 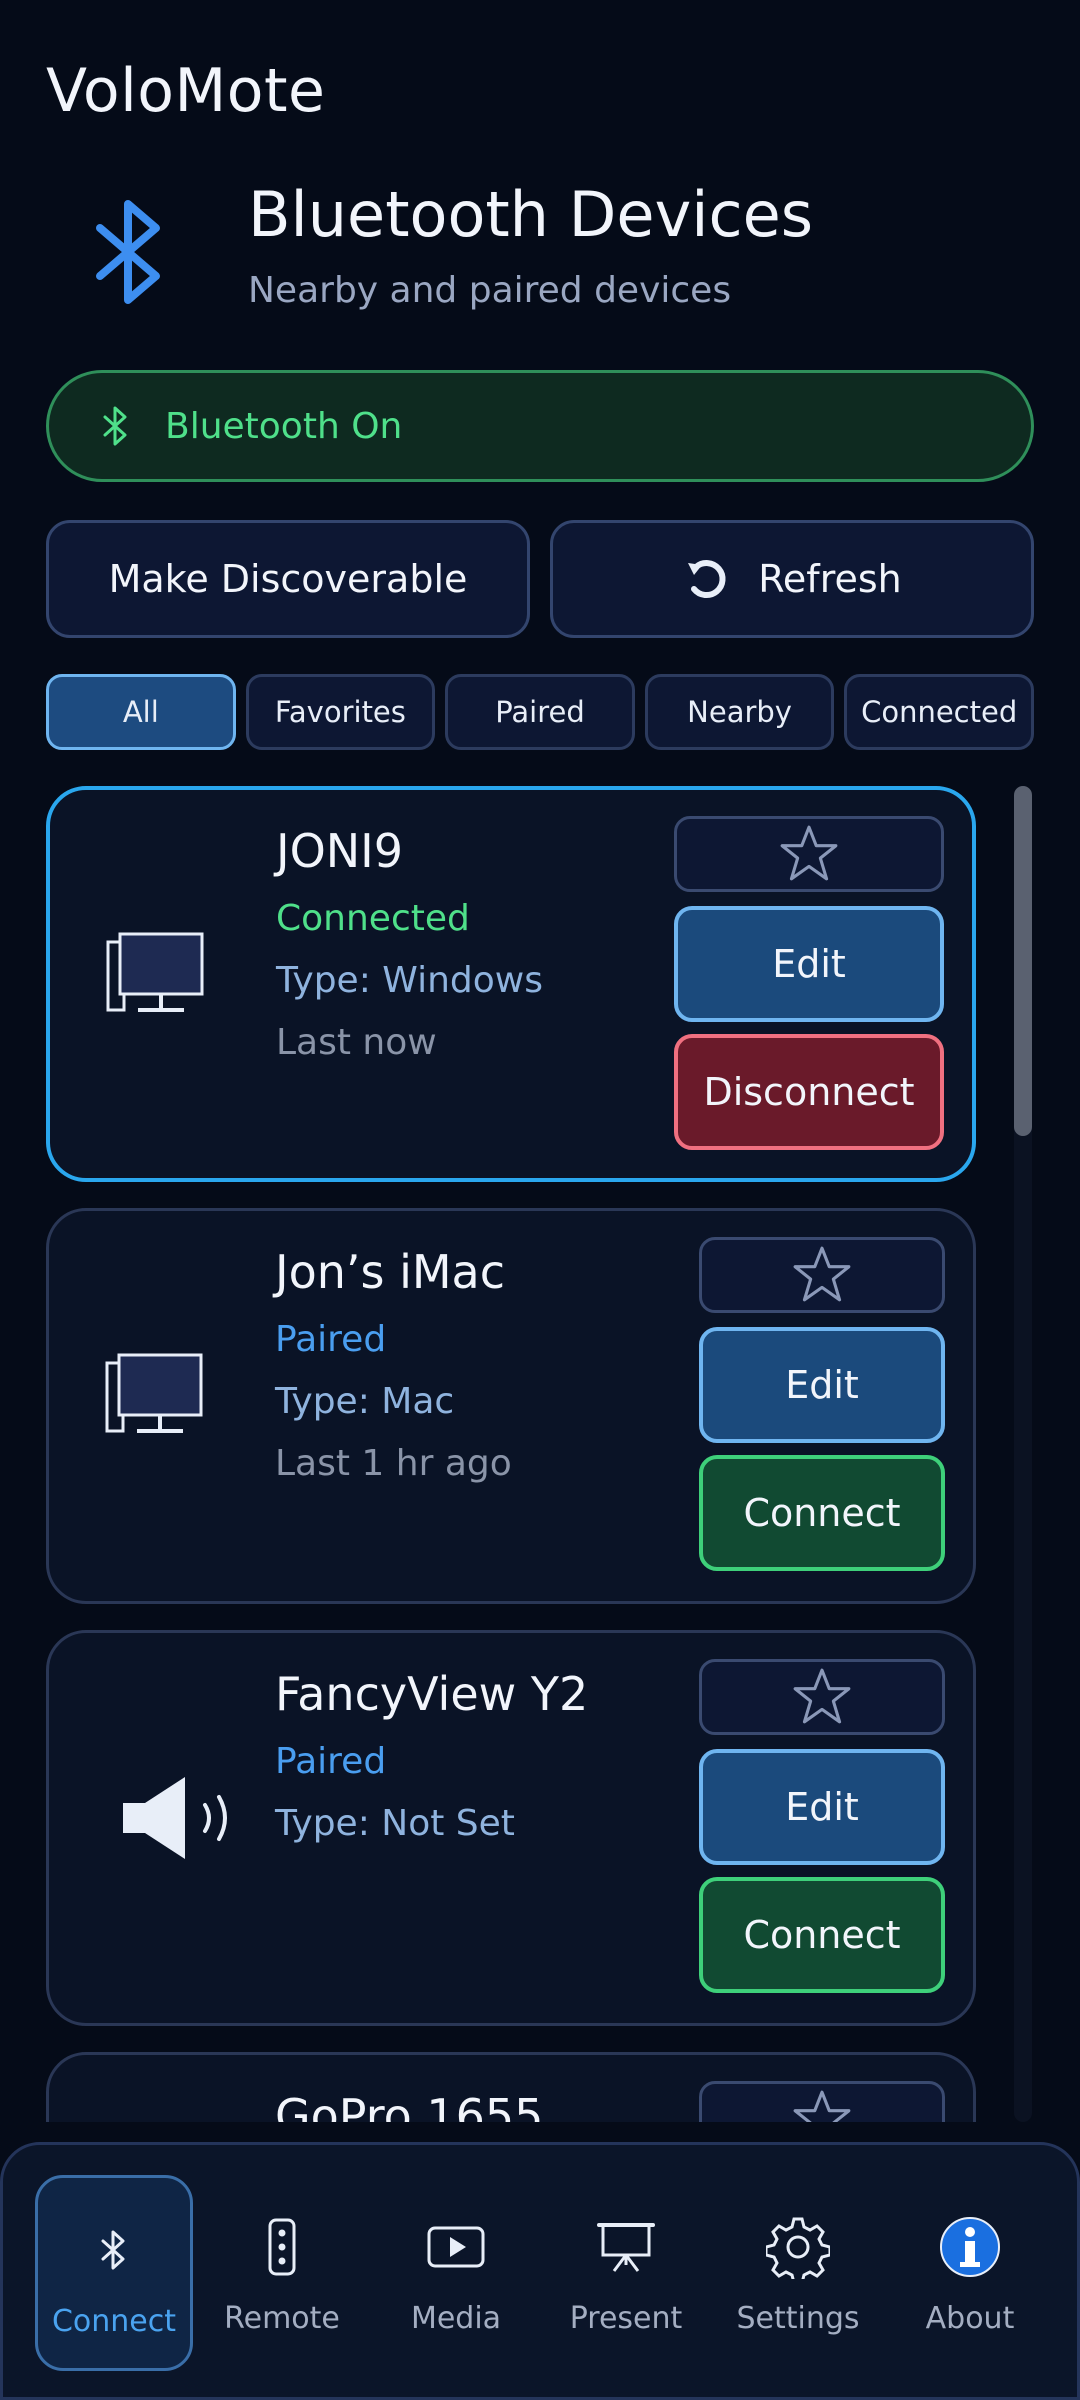 What do you see at coordinates (356, 1042) in the screenshot?
I see `device-last-seen: Last now` at bounding box center [356, 1042].